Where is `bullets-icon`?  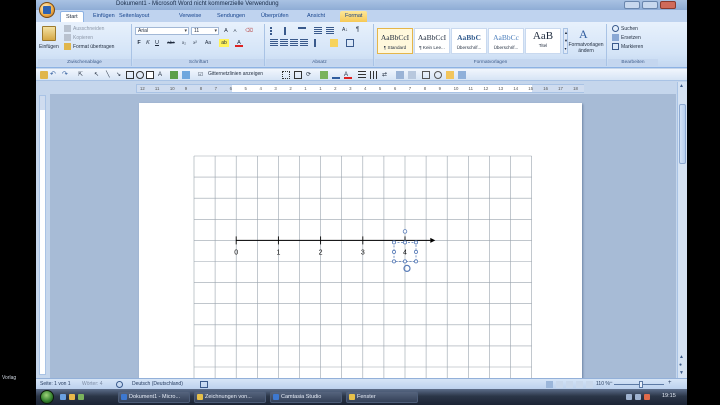
bullets-icon is located at coordinates (274, 31).